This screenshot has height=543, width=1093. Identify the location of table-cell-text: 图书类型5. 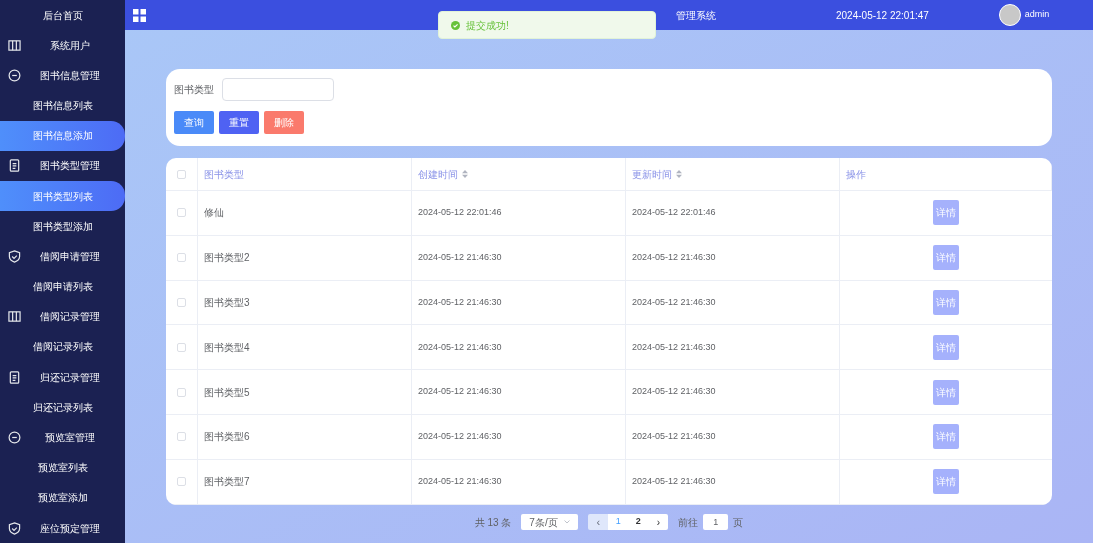
(227, 392).